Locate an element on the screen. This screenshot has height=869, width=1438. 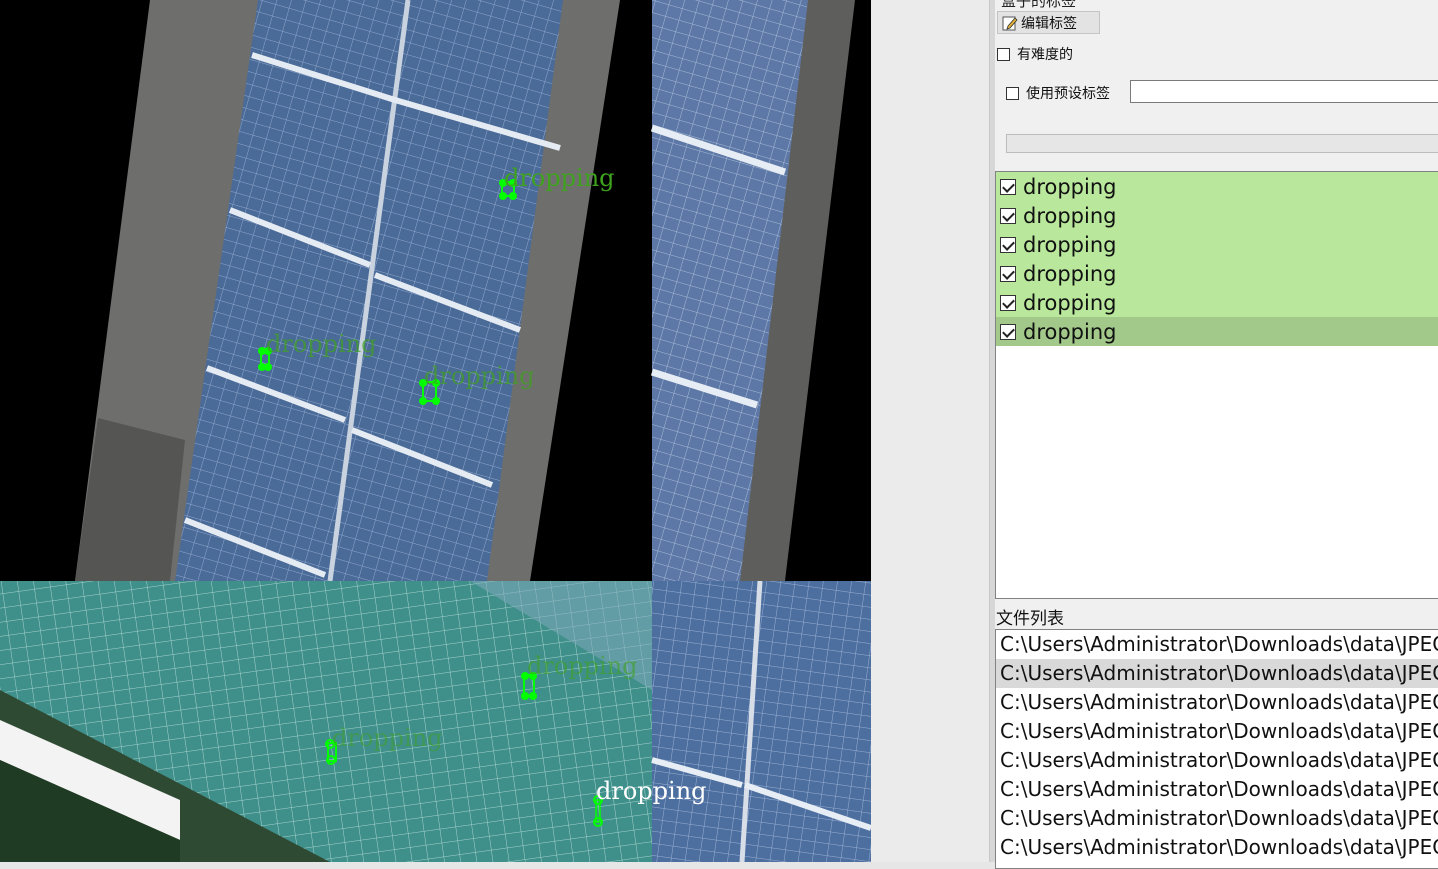
pencil-icon is located at coordinates (1010, 23).